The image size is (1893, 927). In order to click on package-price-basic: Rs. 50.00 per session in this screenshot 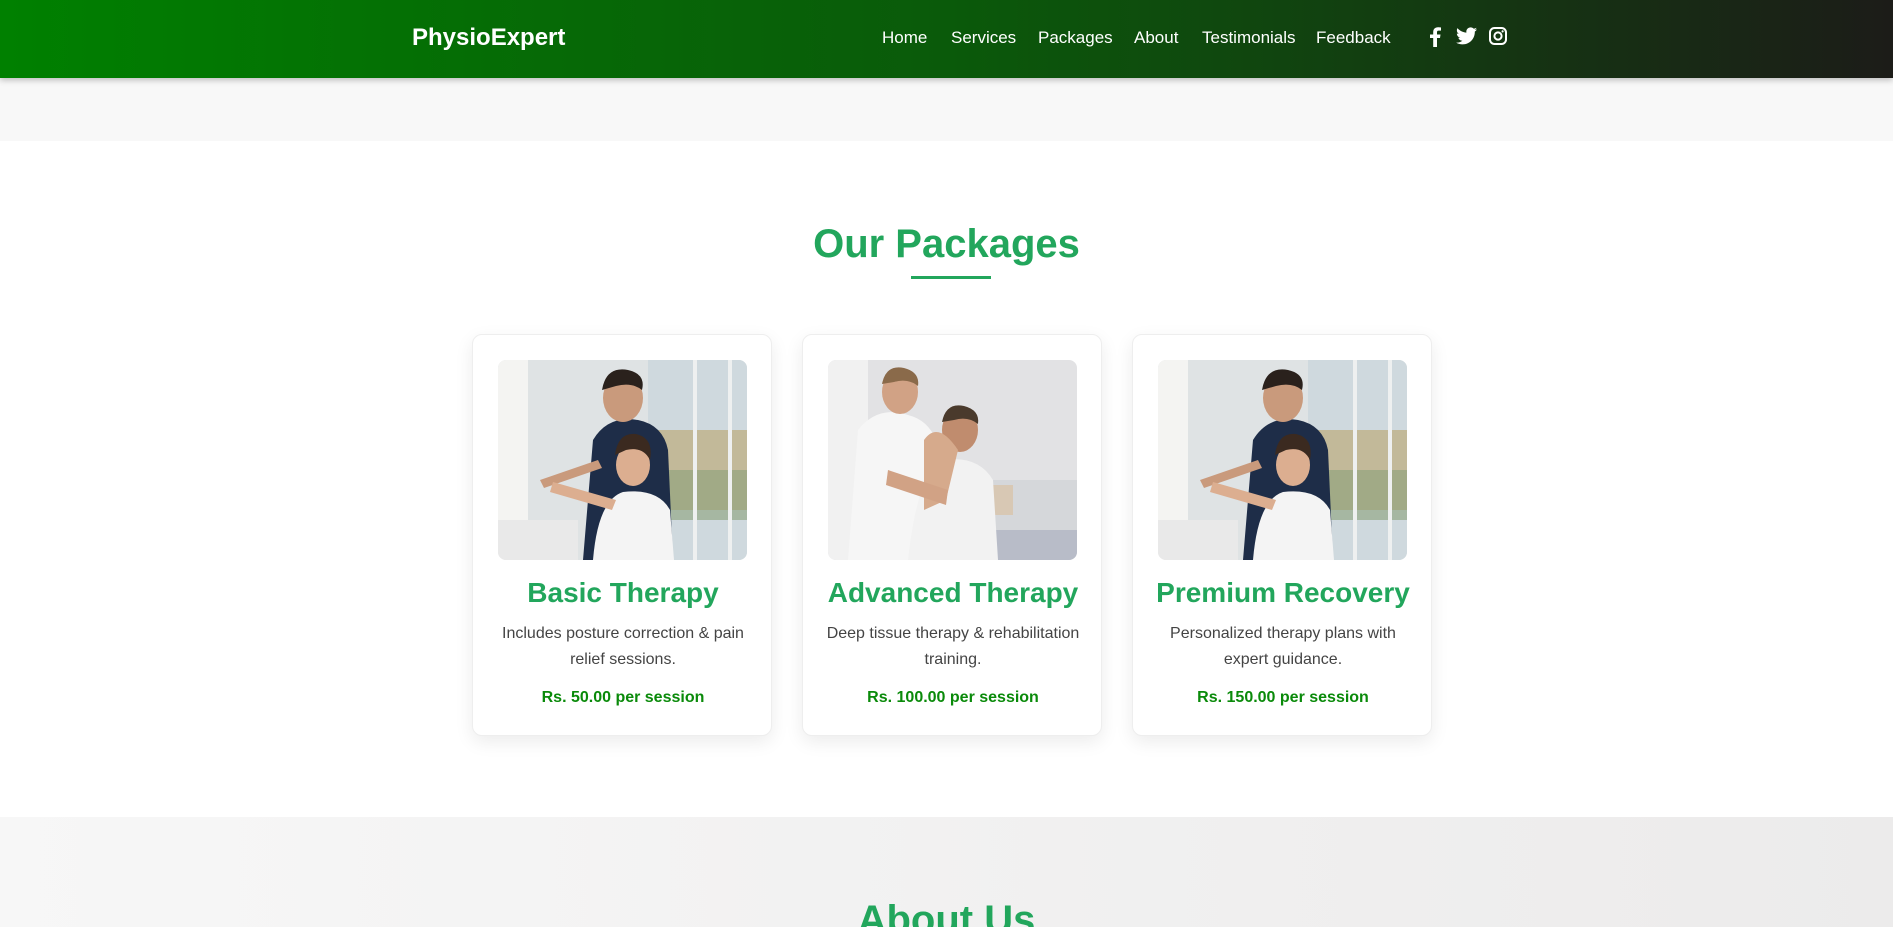, I will do `click(623, 697)`.